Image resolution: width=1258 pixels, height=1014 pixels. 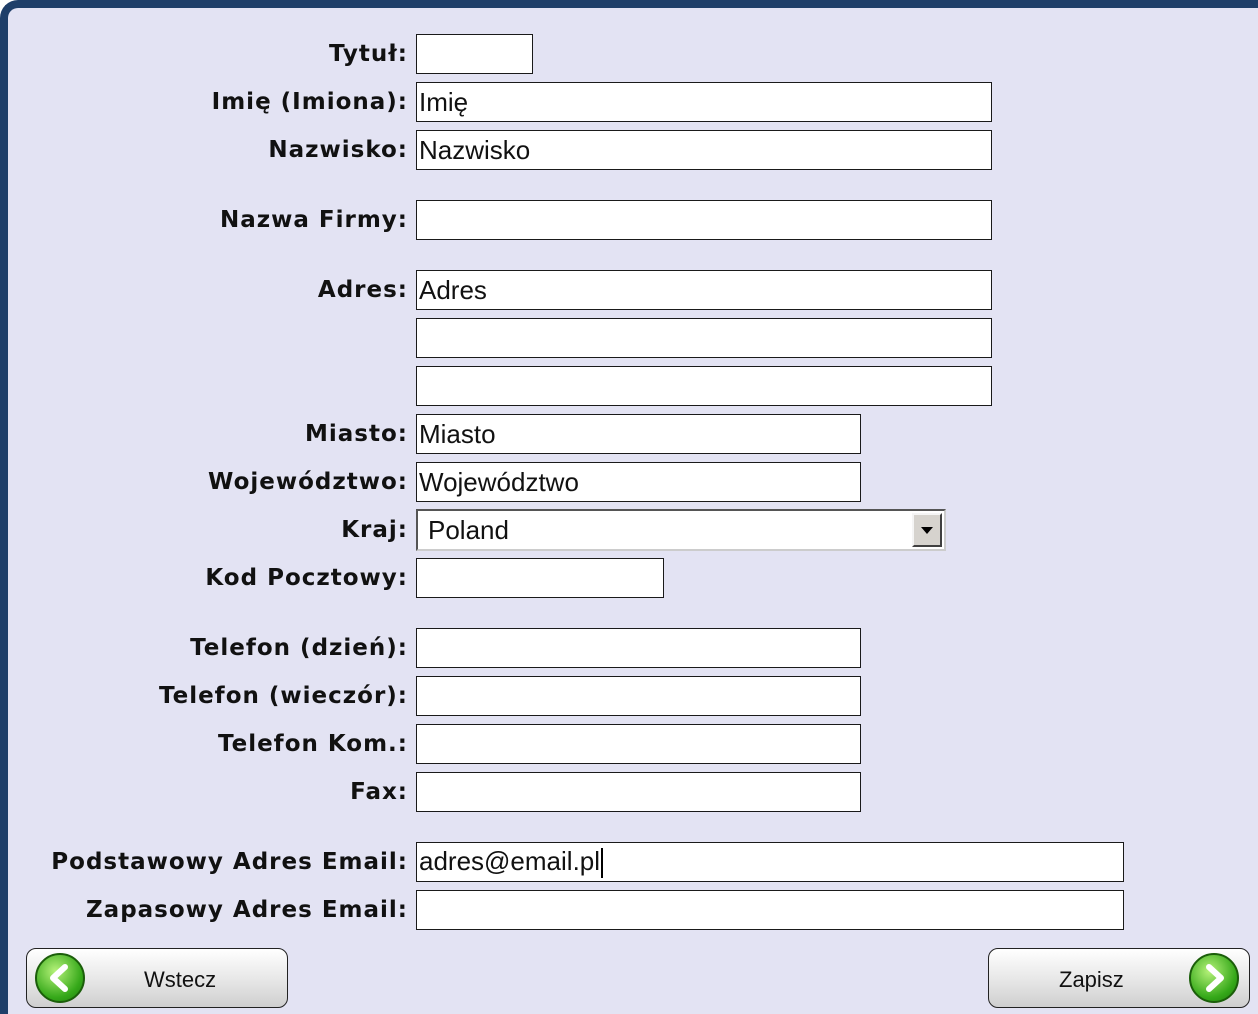 I want to click on email-backup-input, so click(x=770, y=910).